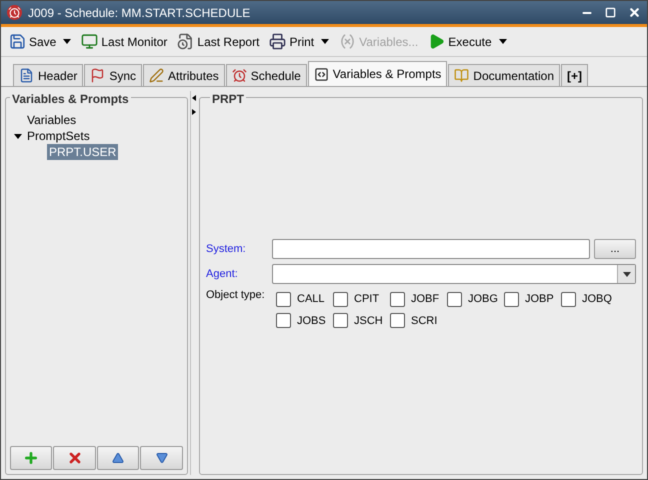 This screenshot has width=648, height=480. I want to click on tab: Schedule, so click(266, 75).